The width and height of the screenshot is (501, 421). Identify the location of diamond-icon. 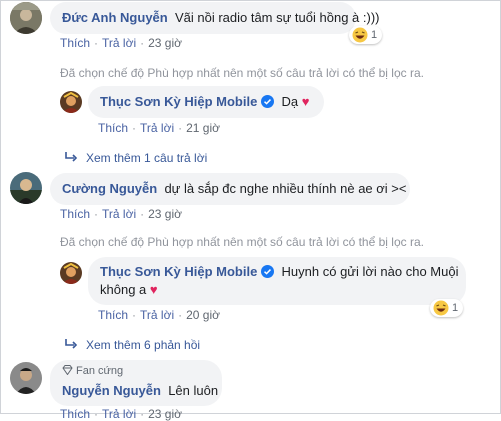
(67, 370).